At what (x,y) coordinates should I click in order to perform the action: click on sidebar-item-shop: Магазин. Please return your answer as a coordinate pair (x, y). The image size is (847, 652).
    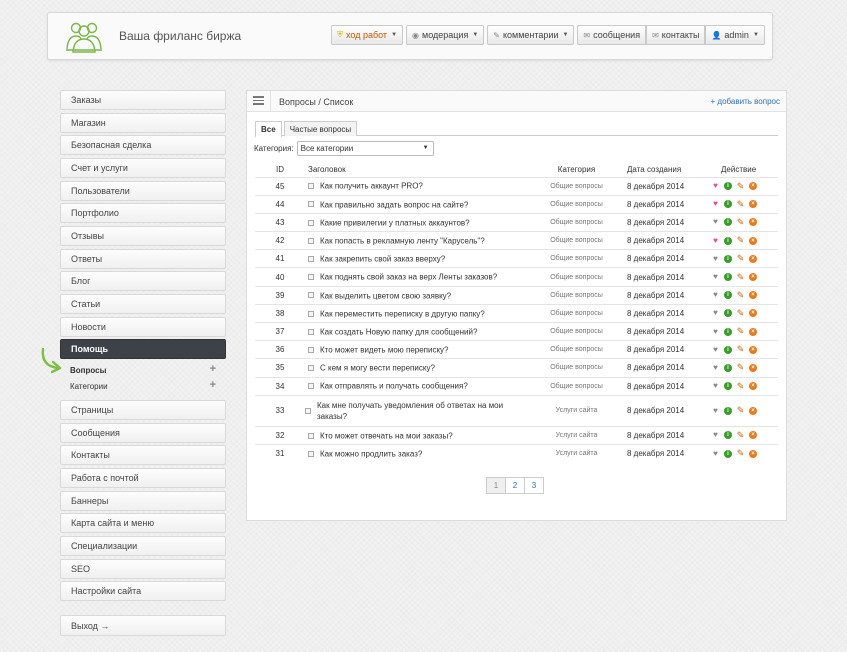
    Looking at the image, I should click on (143, 122).